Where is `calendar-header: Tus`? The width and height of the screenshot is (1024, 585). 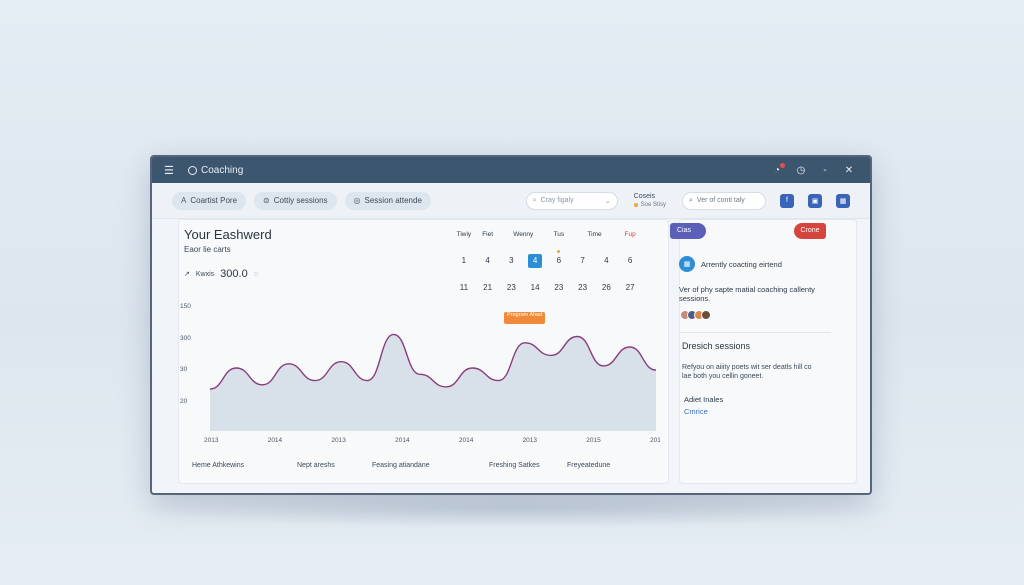
calendar-header: Tus is located at coordinates (559, 234).